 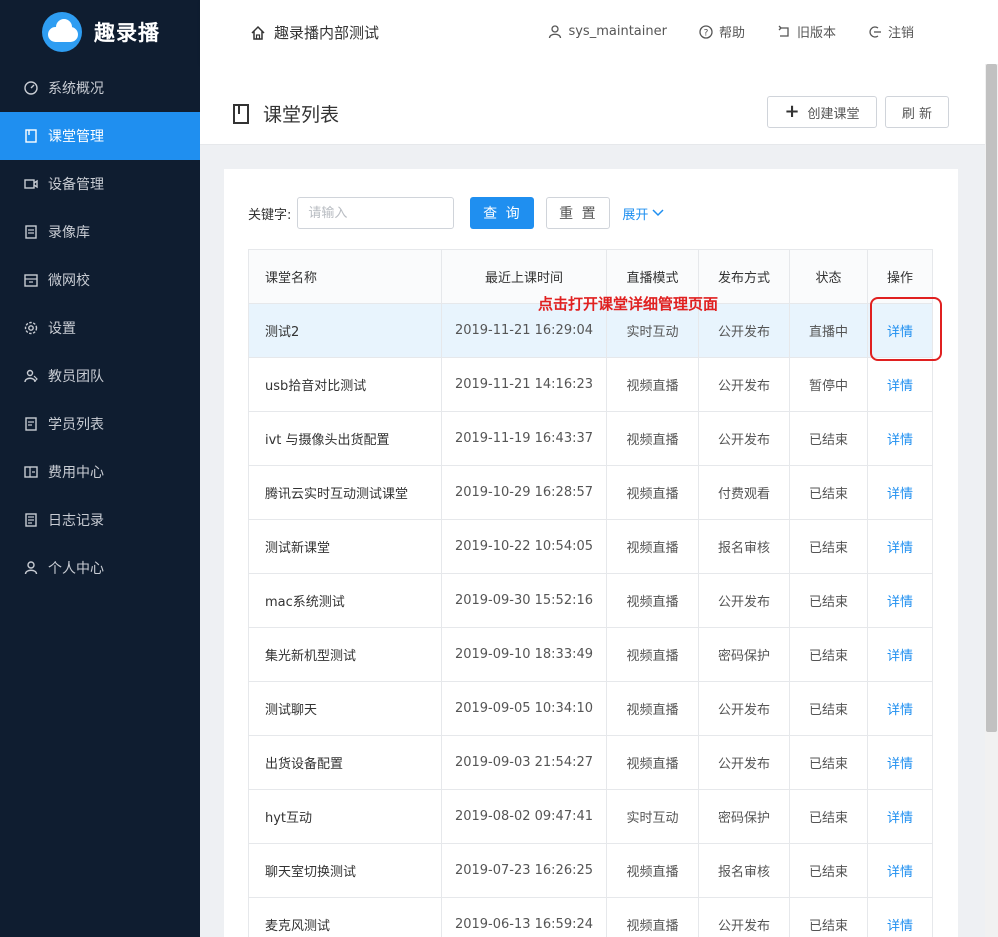 What do you see at coordinates (590, 917) in the screenshot?
I see `table-row: 麦克风测试 2019-06-13 16:59:24 视频直播 公开发布 已结束 详情` at bounding box center [590, 917].